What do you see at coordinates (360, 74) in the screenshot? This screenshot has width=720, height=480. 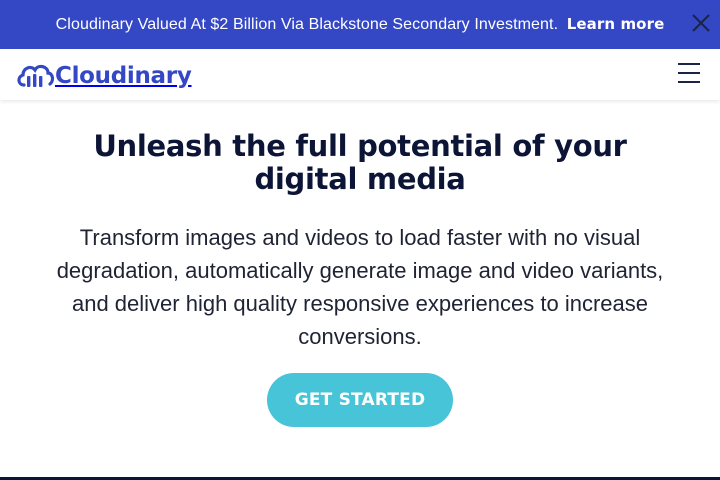 I see `site-header: Cloudinary` at bounding box center [360, 74].